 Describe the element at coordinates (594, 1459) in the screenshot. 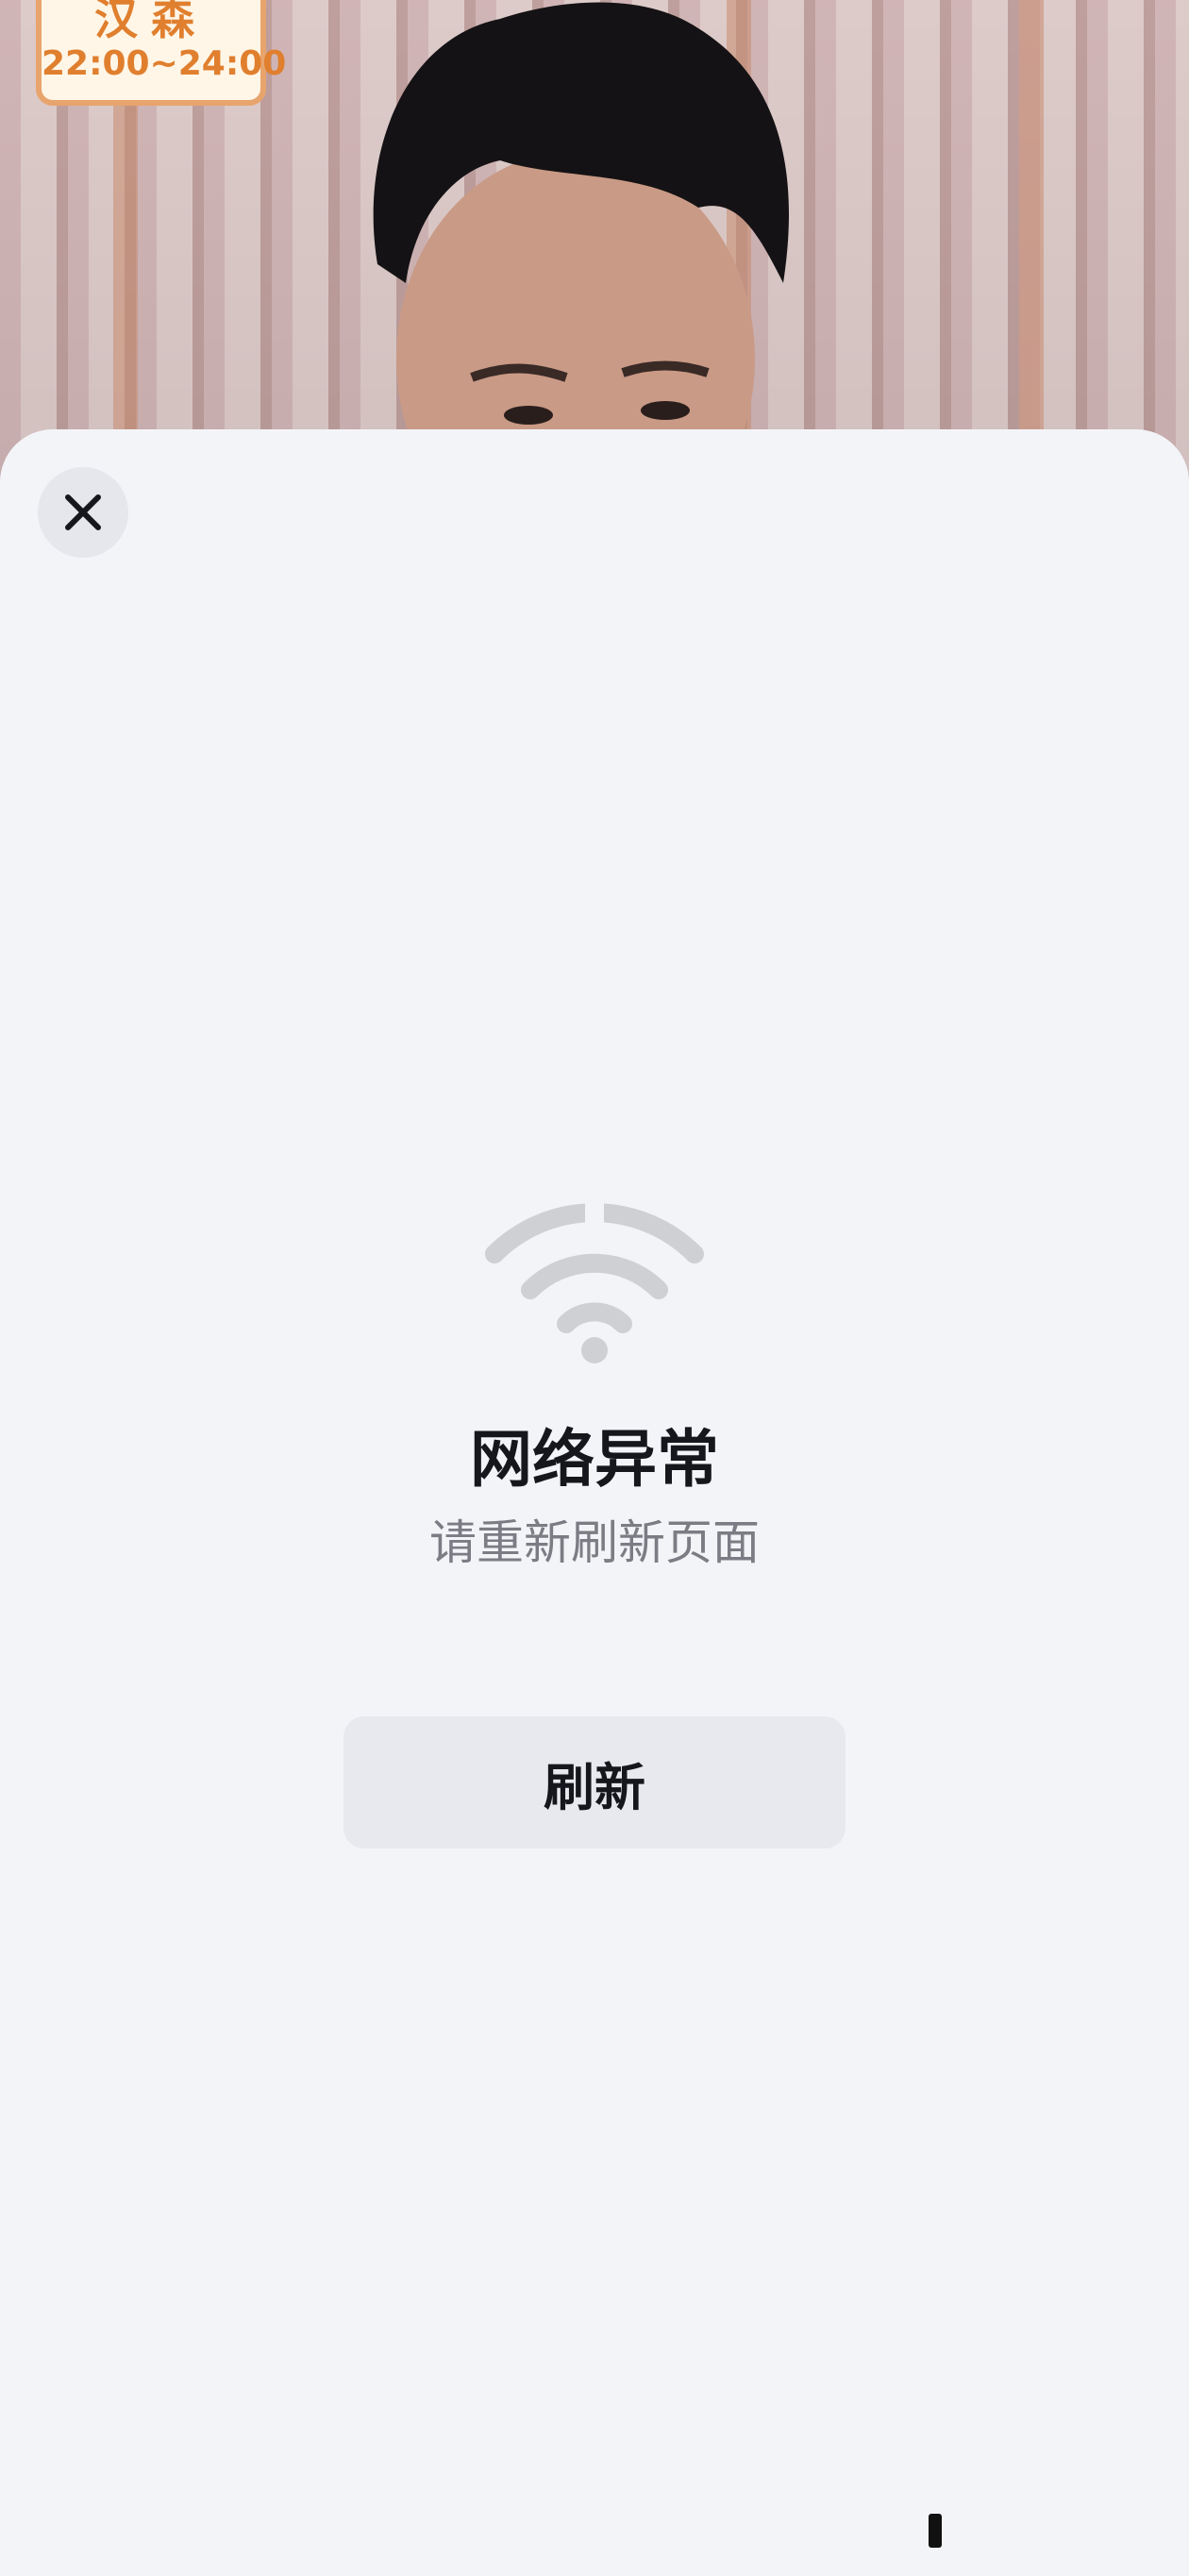

I see `error-title: 网络异常` at that location.